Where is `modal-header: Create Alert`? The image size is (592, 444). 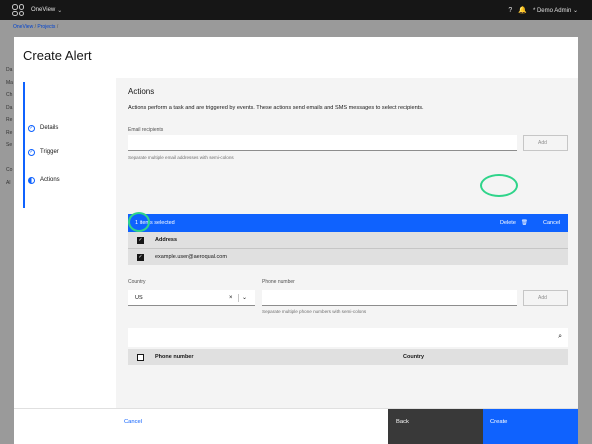 modal-header: Create Alert is located at coordinates (296, 57).